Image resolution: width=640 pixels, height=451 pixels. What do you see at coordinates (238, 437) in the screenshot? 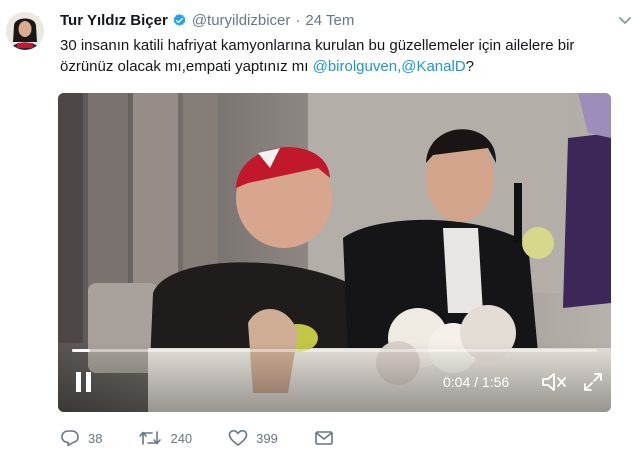
I see `heart-icon` at bounding box center [238, 437].